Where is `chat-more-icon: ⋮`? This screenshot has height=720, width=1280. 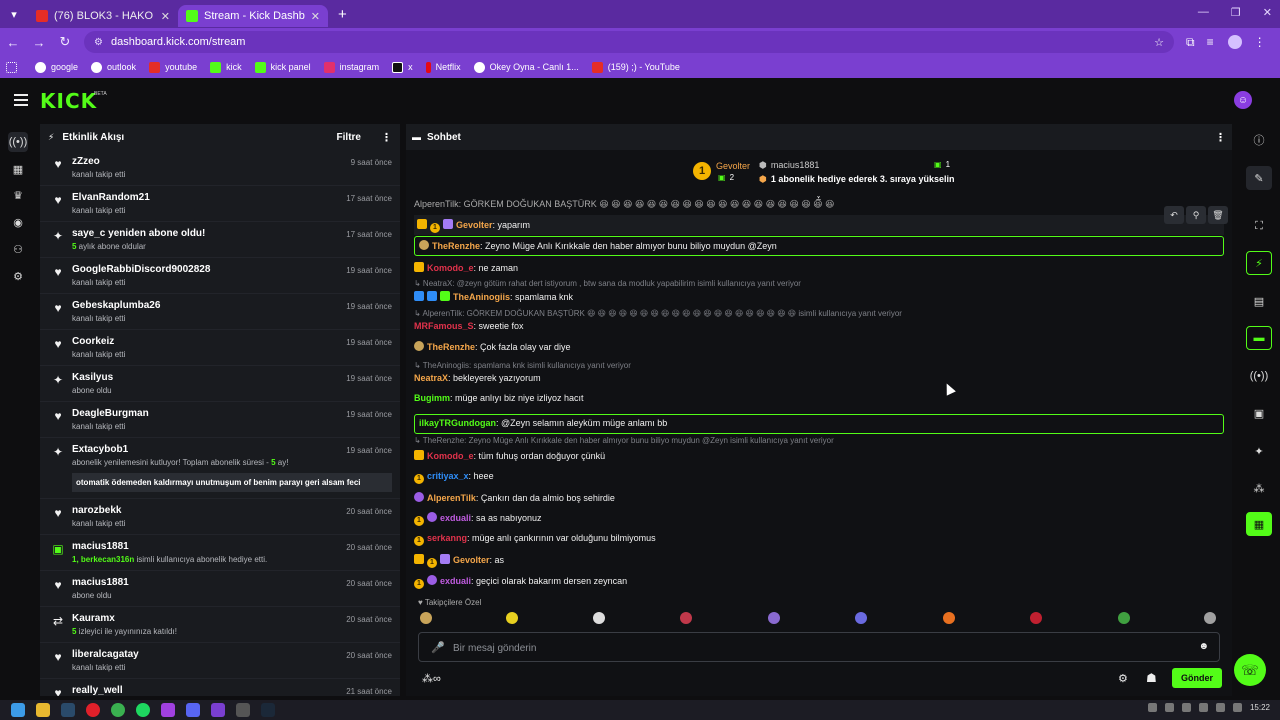 chat-more-icon: ⋮ is located at coordinates (1220, 137).